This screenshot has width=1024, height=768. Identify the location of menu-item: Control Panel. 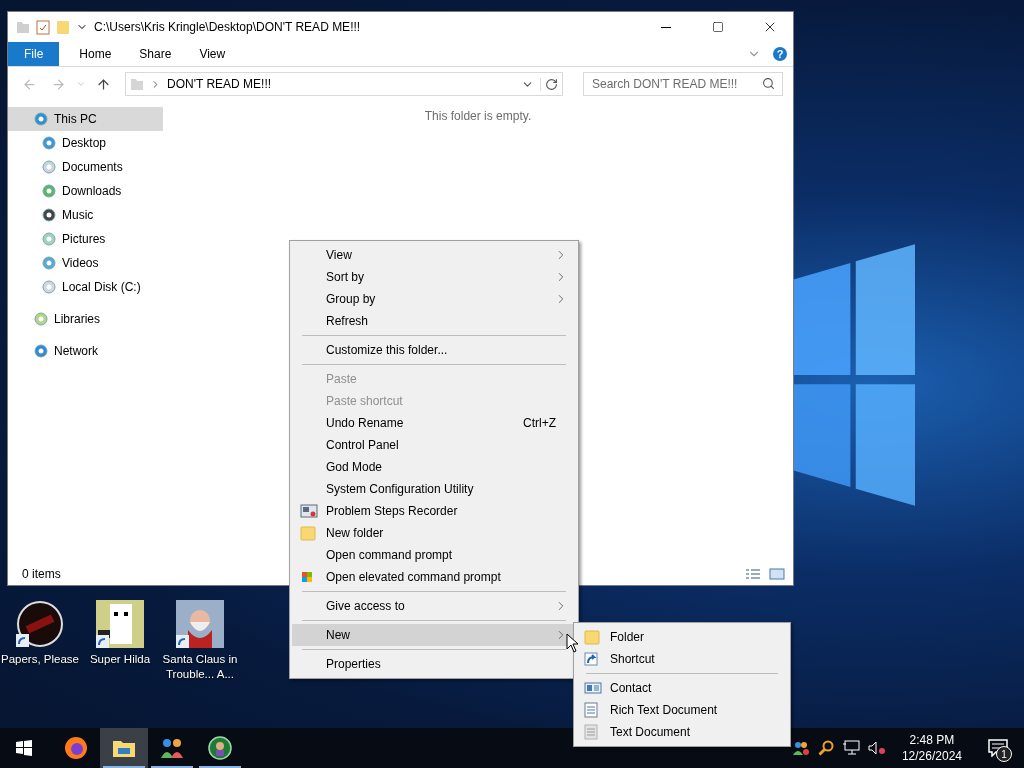
(434, 445).